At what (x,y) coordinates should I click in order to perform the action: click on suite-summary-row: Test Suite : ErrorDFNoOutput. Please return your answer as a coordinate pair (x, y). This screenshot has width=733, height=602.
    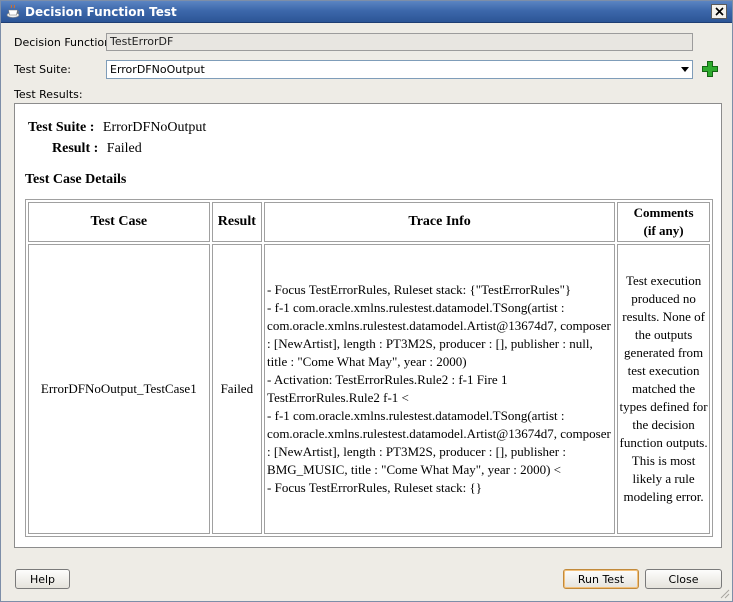
    Looking at the image, I should click on (117, 128).